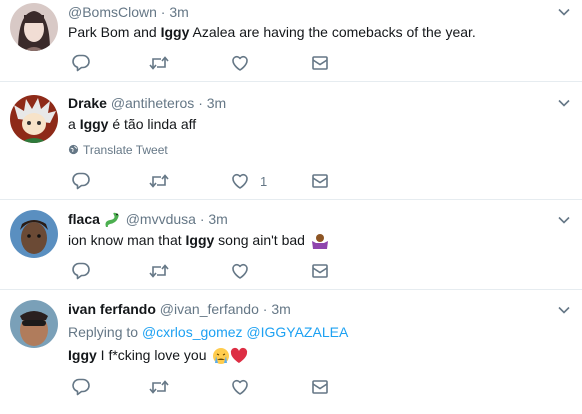 The image size is (582, 414). Describe the element at coordinates (152, 124) in the screenshot. I see `text-part: é tão linda aff` at that location.